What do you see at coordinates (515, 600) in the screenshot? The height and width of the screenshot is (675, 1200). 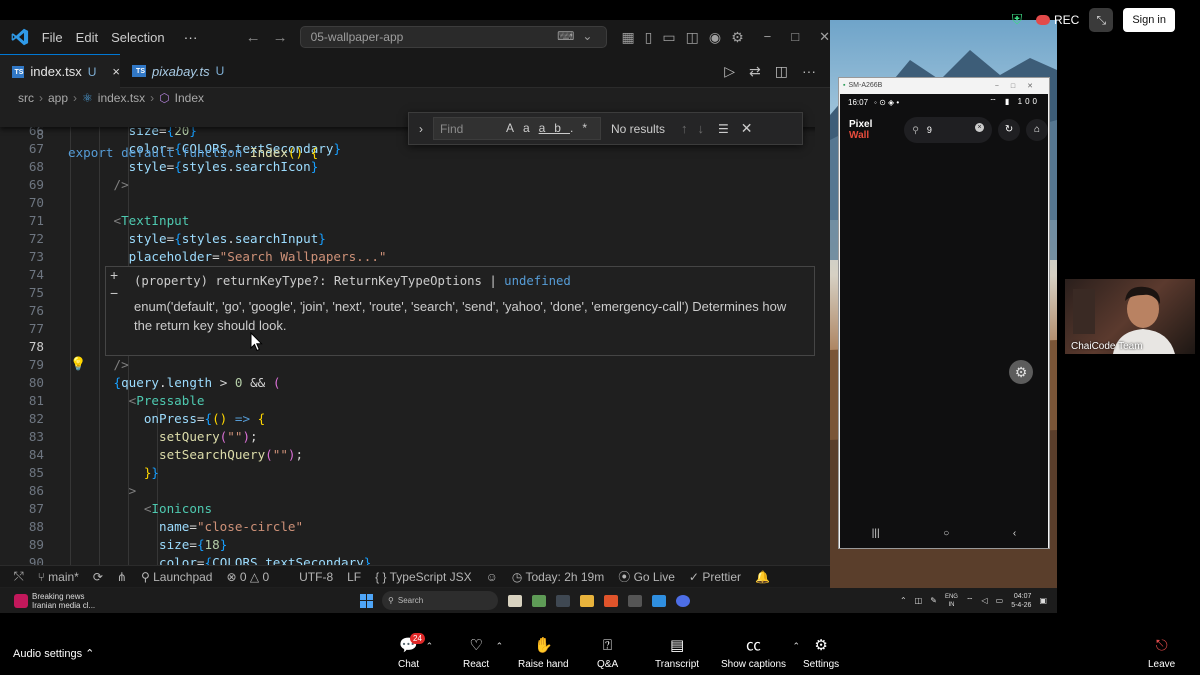 I see `task-view-icon` at bounding box center [515, 600].